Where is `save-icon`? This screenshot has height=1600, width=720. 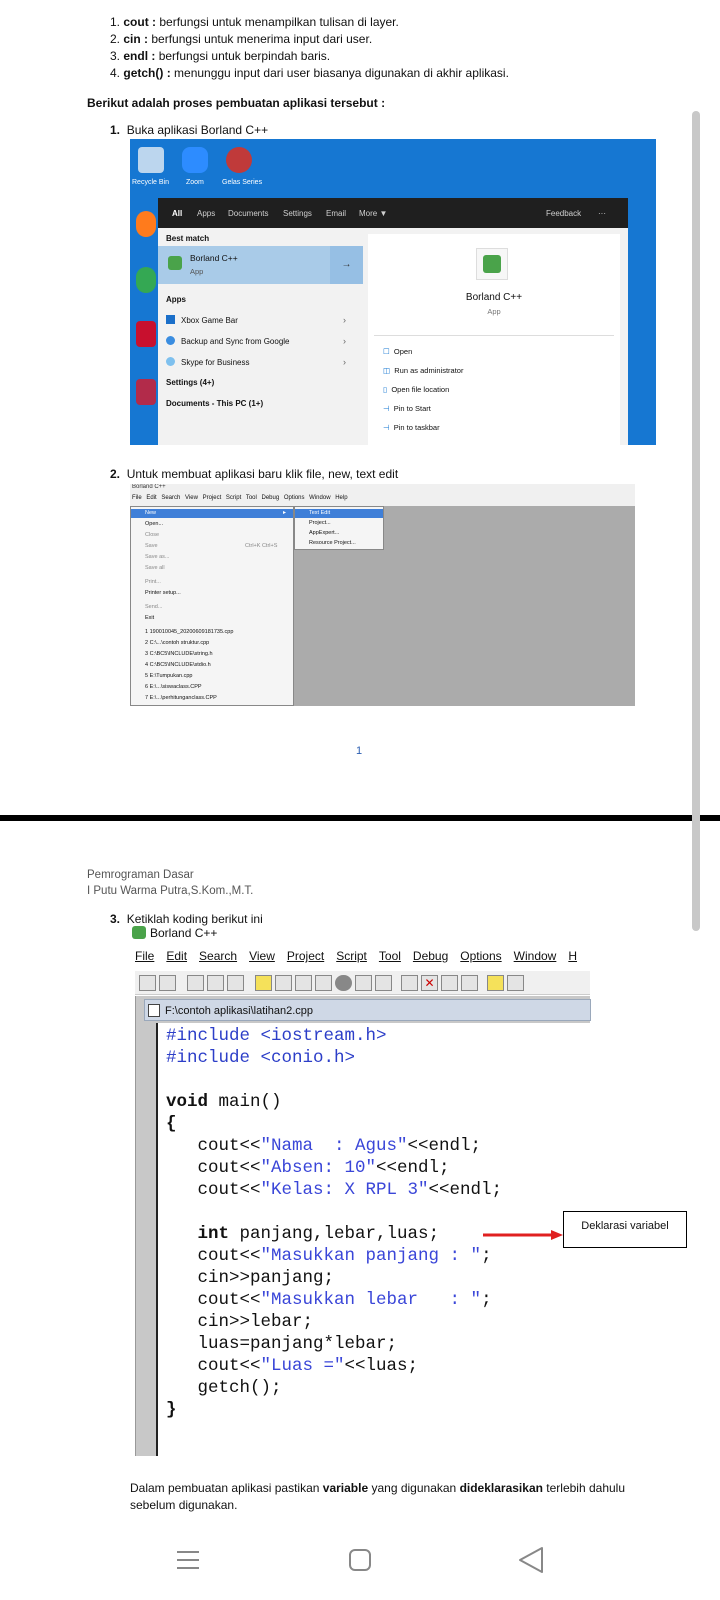
save-icon is located at coordinates (195, 983).